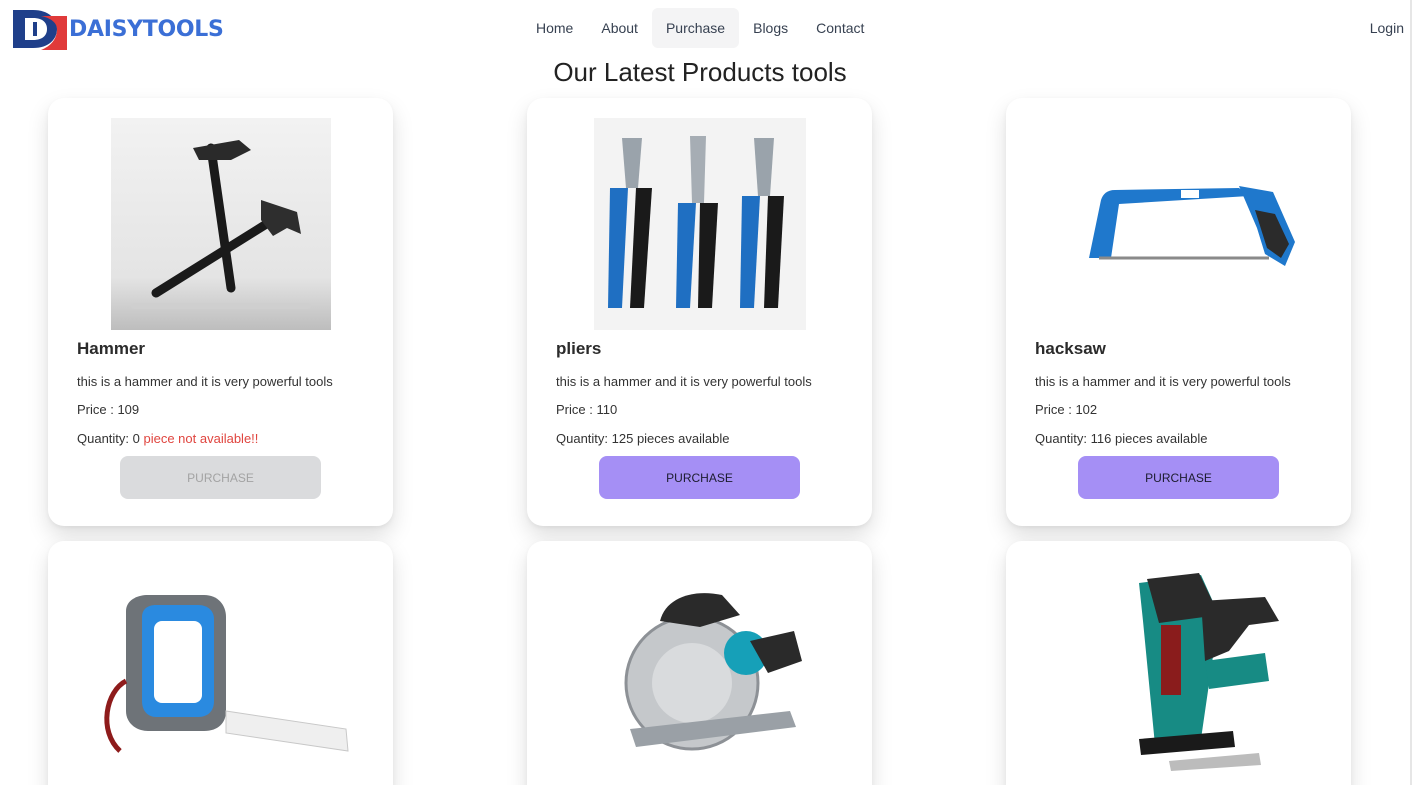  What do you see at coordinates (695, 28) in the screenshot?
I see `nav-item-purchase: Purchase` at bounding box center [695, 28].